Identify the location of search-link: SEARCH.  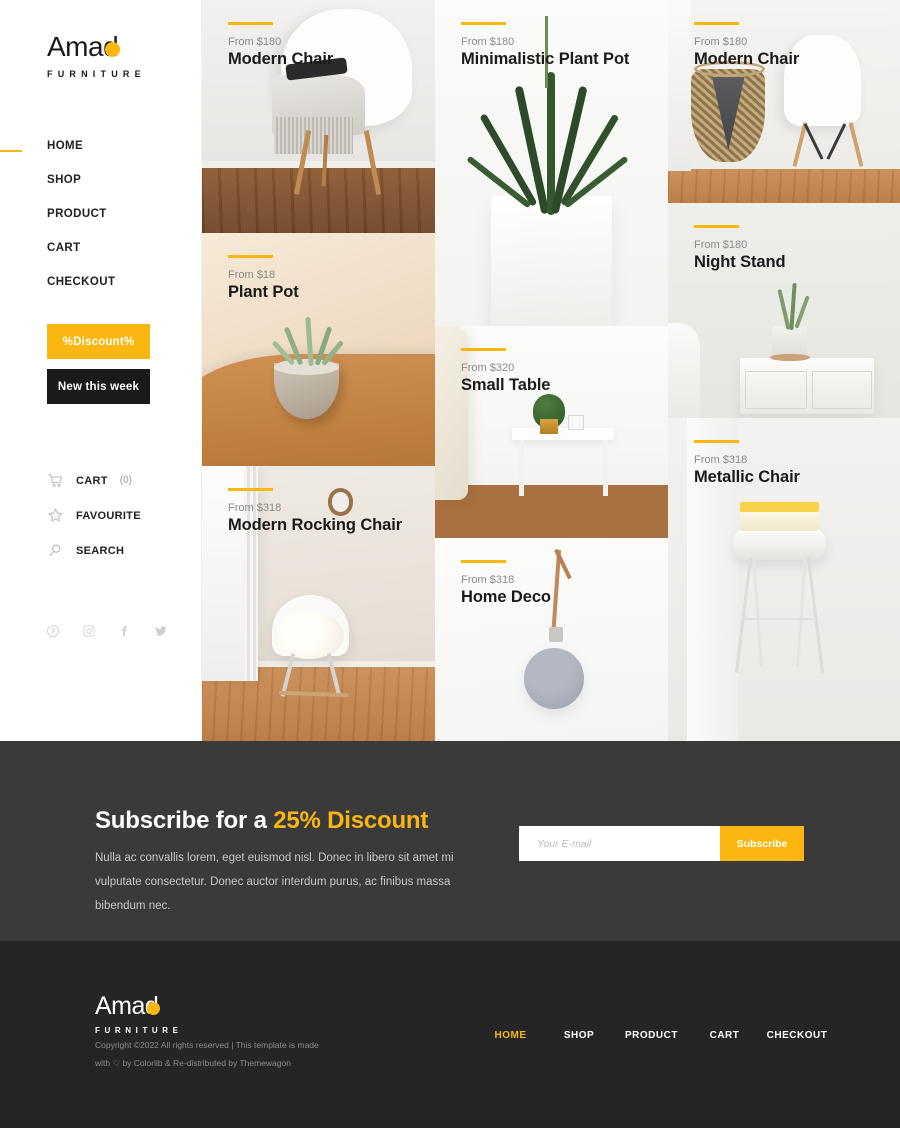
(122, 550).